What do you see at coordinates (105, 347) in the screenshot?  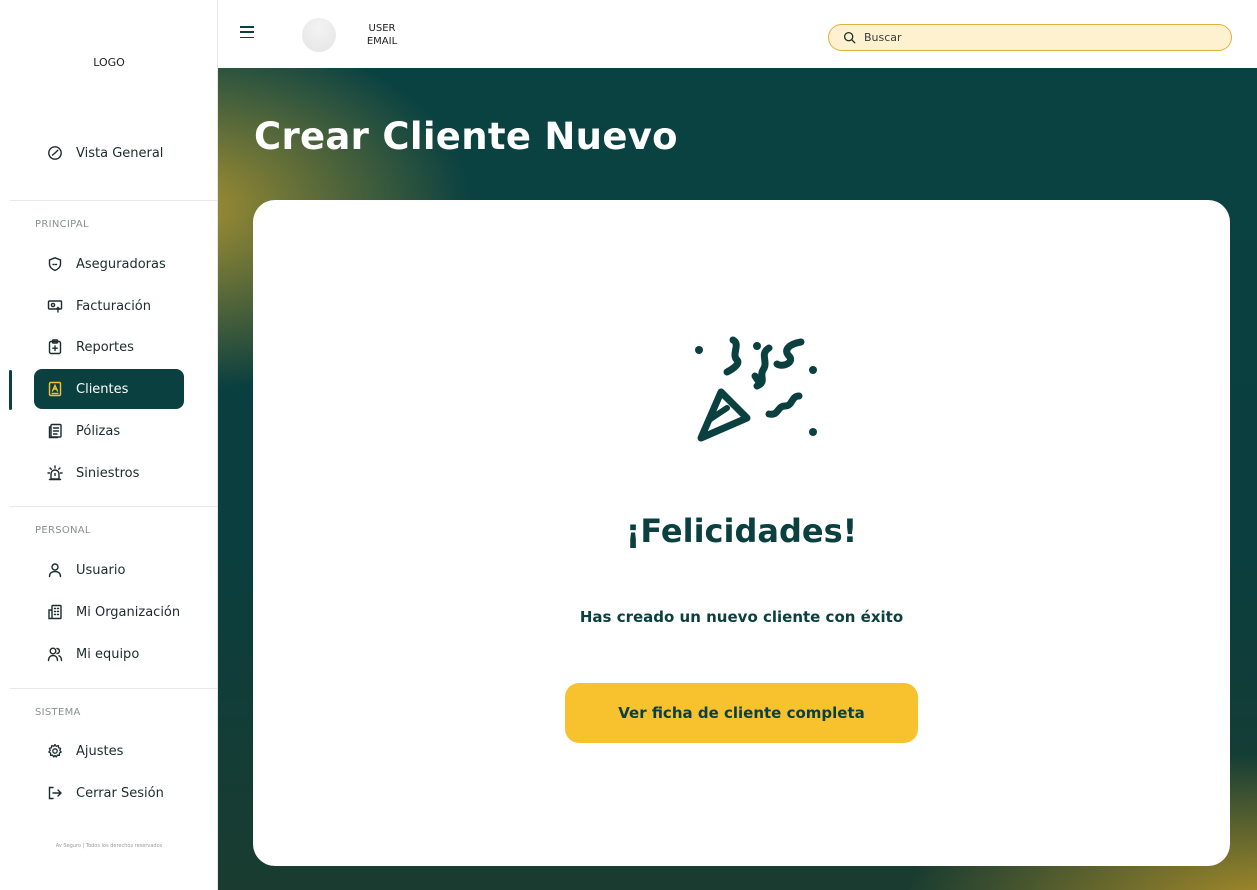 I see `sidebar-item-label: Reportes` at bounding box center [105, 347].